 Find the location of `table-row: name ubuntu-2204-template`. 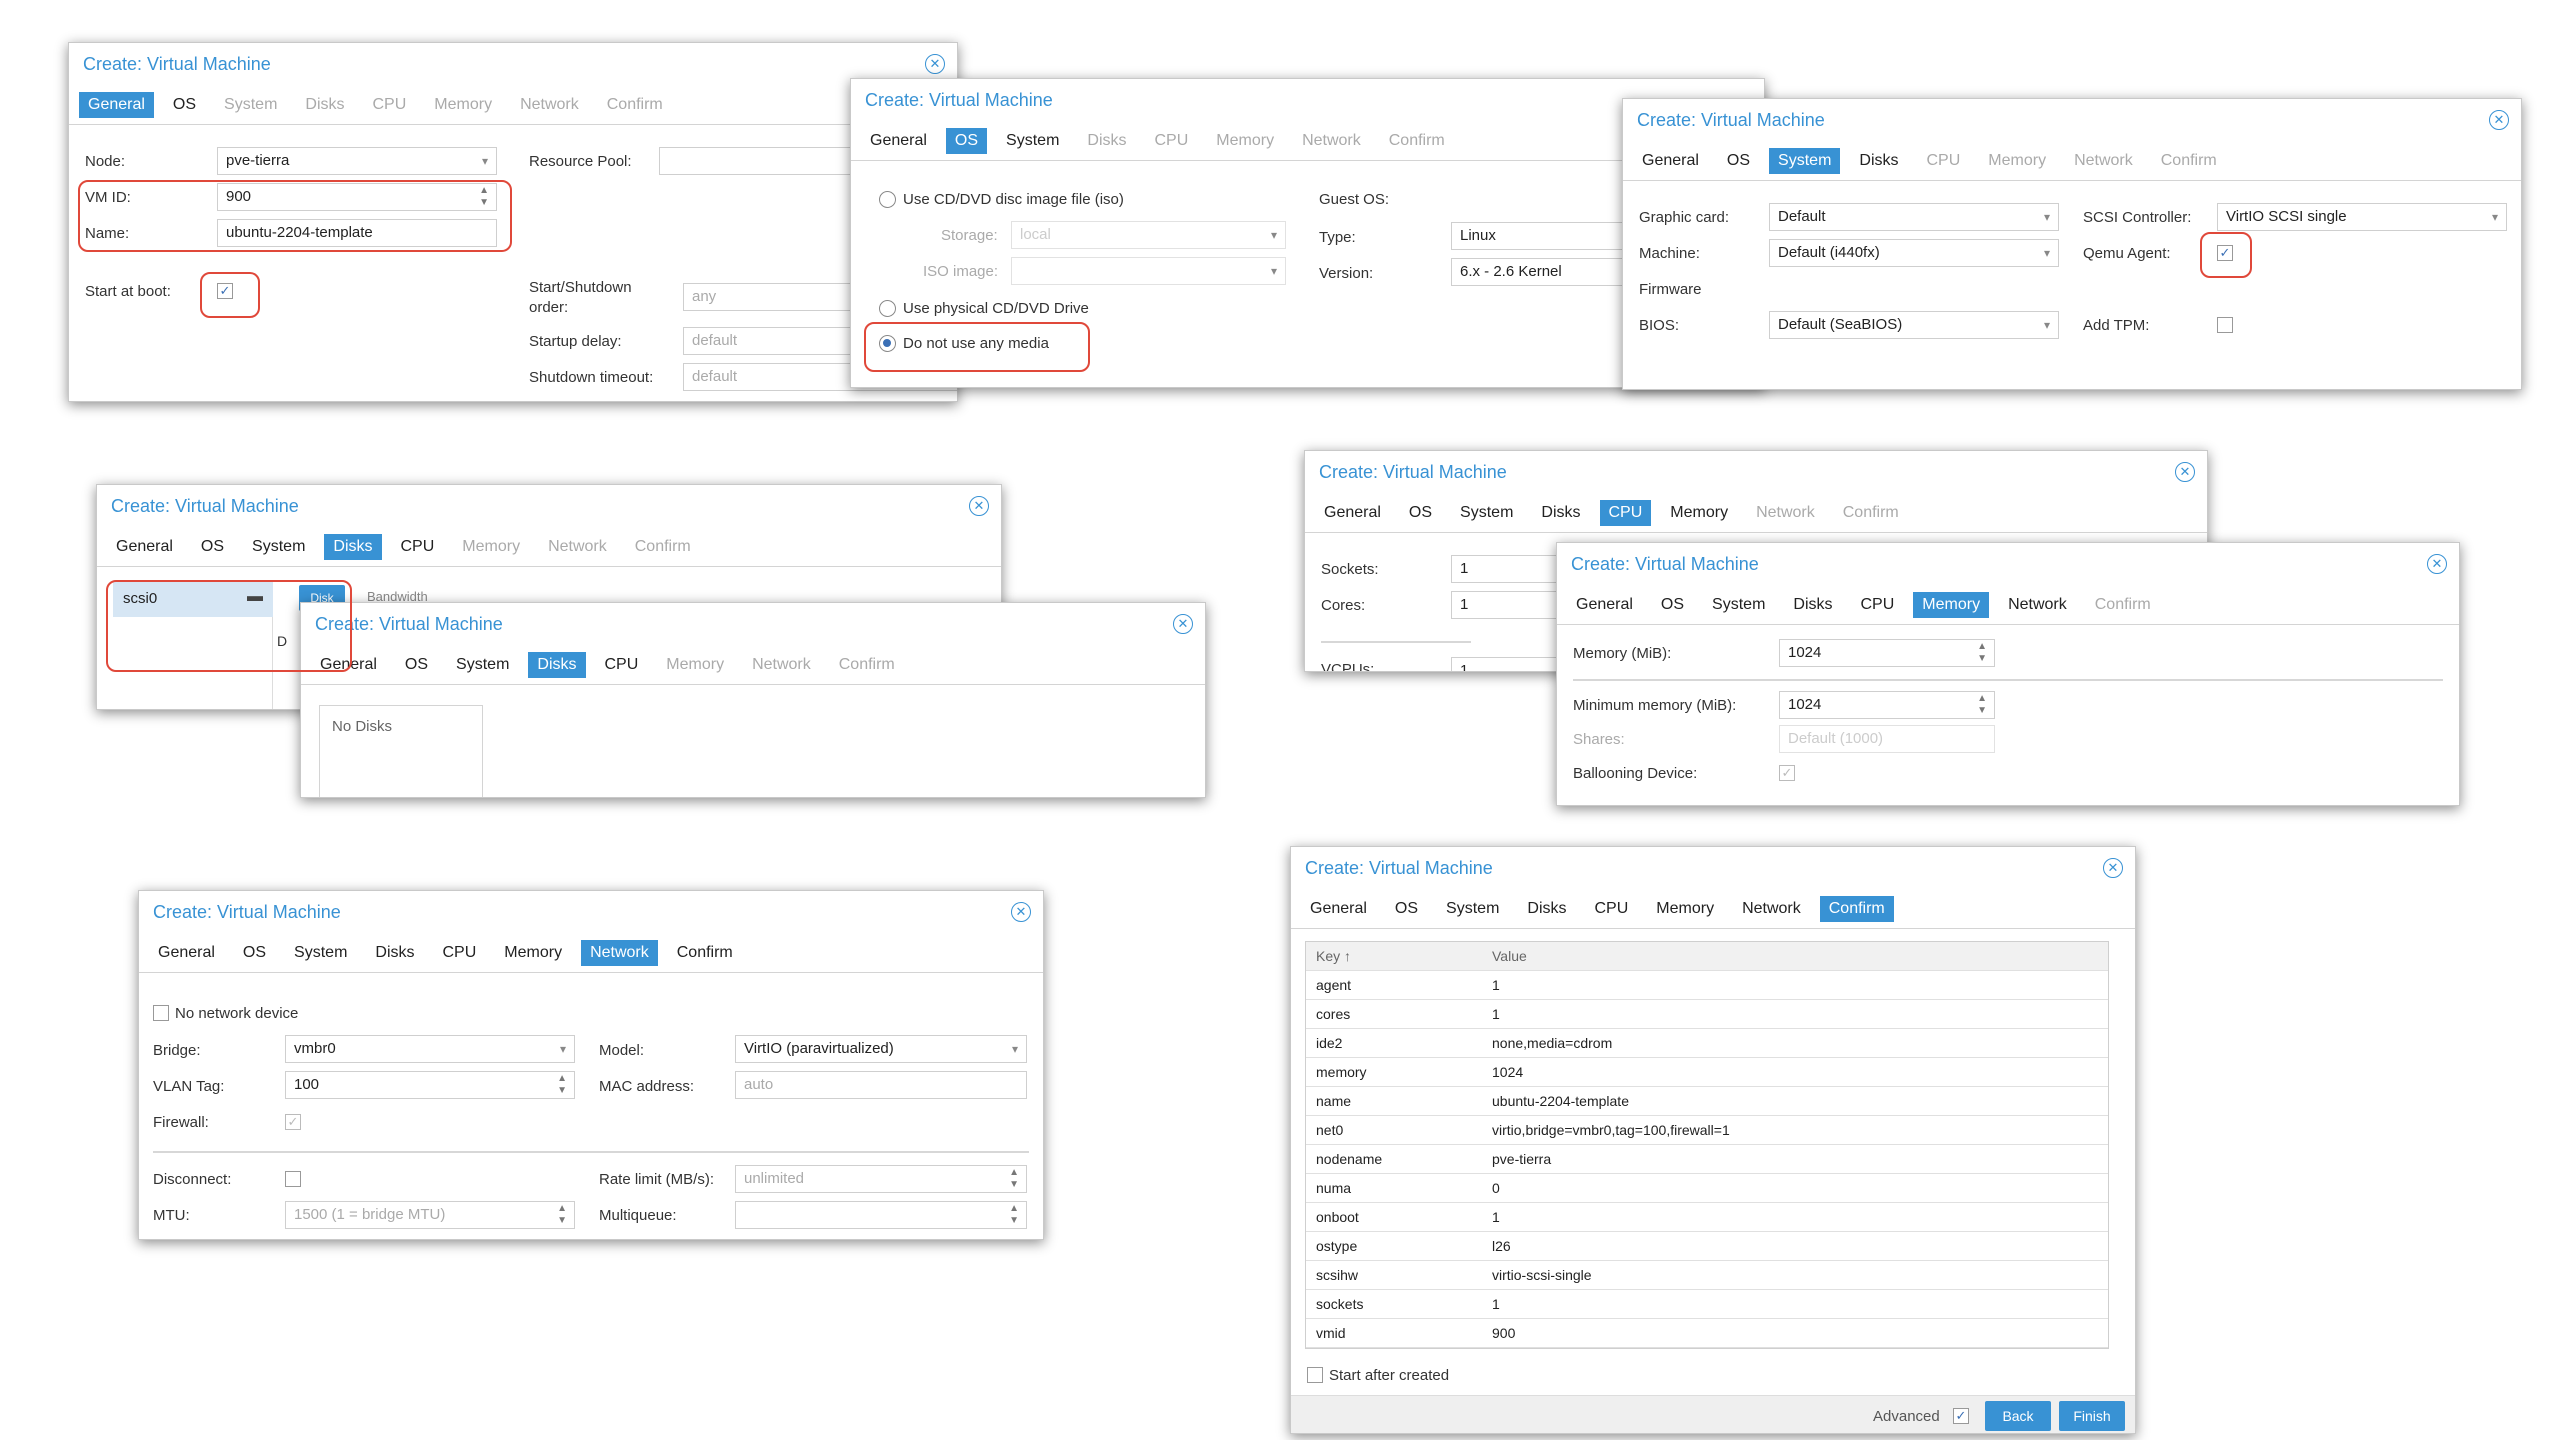

table-row: name ubuntu-2204-template is located at coordinates (1707, 1101).